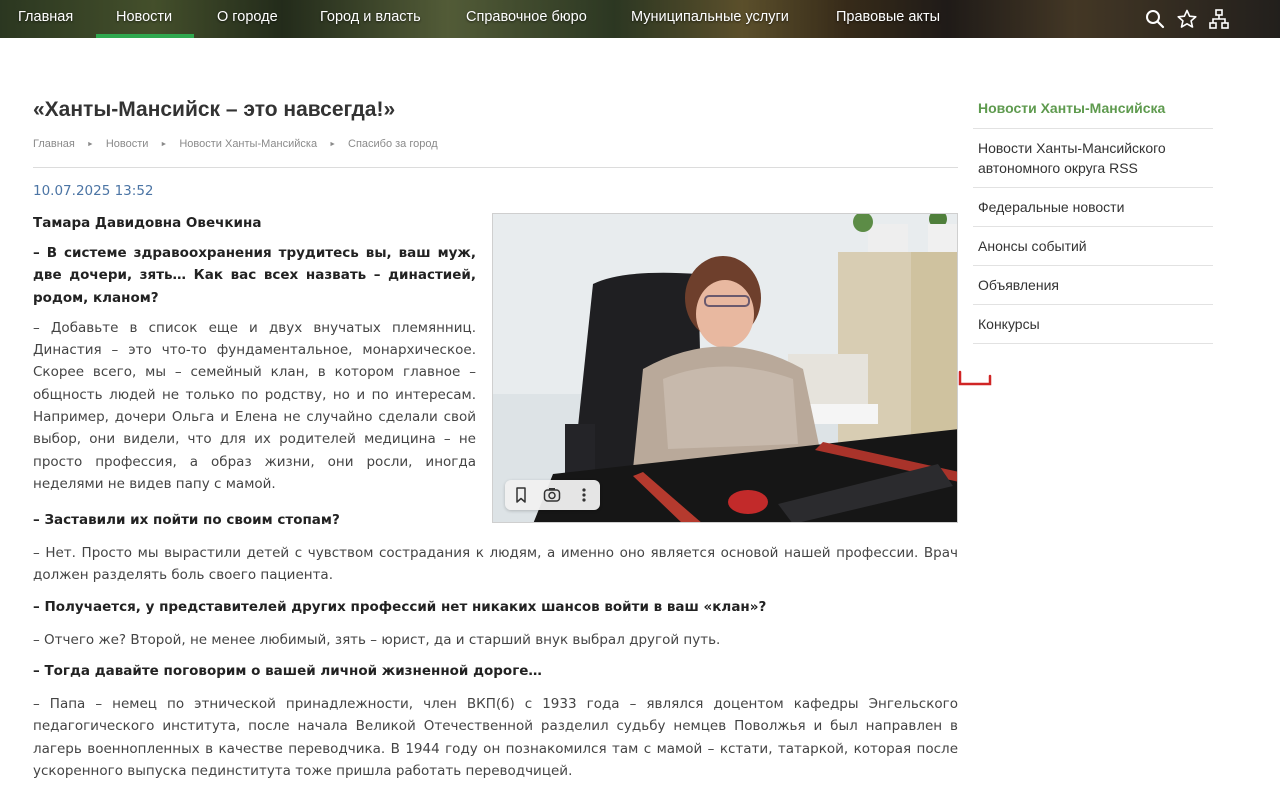  Describe the element at coordinates (1093, 109) in the screenshot. I see `sidebar-item-city-news: Новости Ханты-Мансийска` at that location.